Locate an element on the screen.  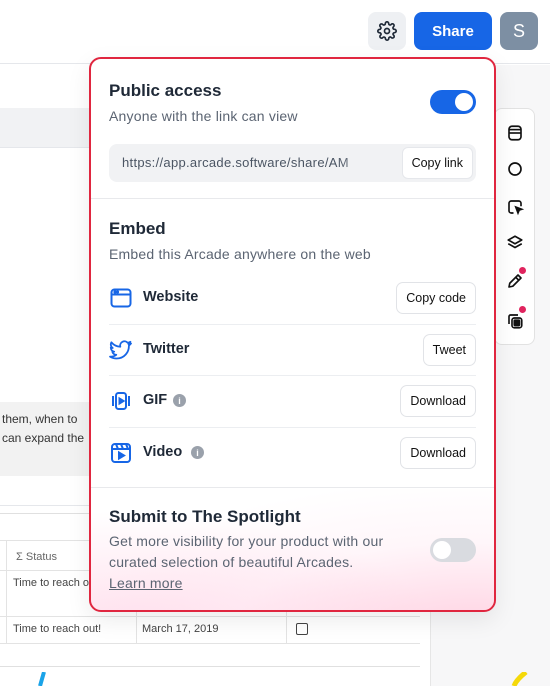
embed-item-gif: GIF i Download is located at coordinates (292, 401).